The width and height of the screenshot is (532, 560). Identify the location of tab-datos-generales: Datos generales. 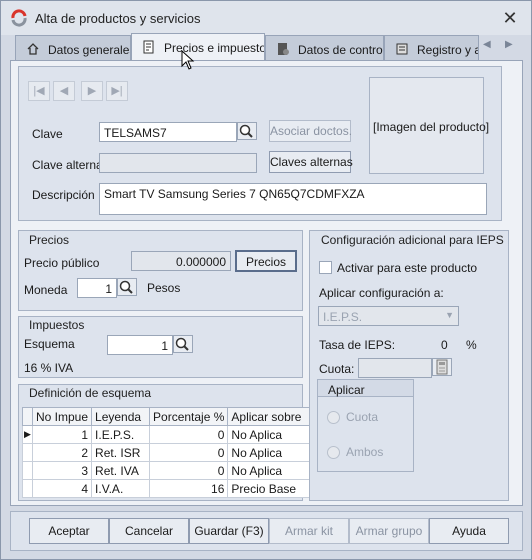
(73, 48).